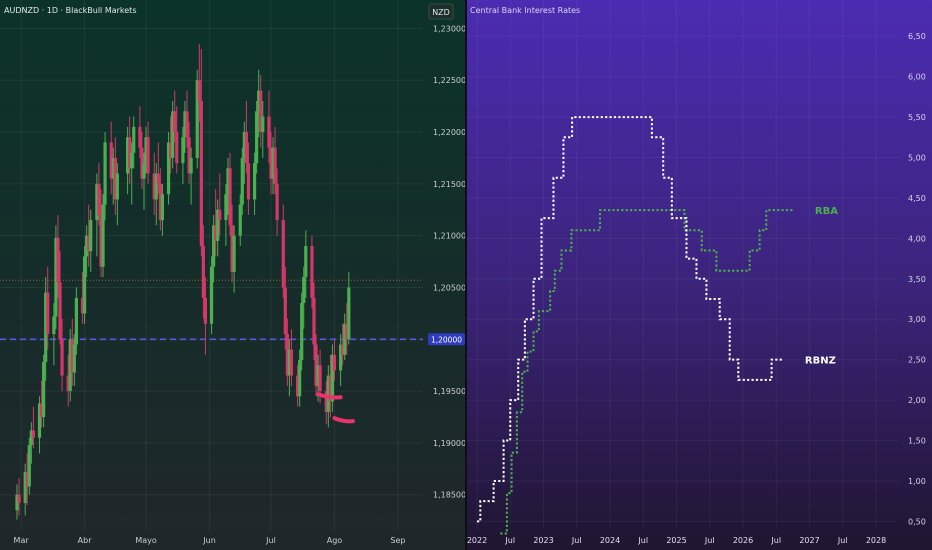 This screenshot has height=550, width=932. Describe the element at coordinates (397, 540) in the screenshot. I see `audnzd-x-tick-label: Sep` at that location.